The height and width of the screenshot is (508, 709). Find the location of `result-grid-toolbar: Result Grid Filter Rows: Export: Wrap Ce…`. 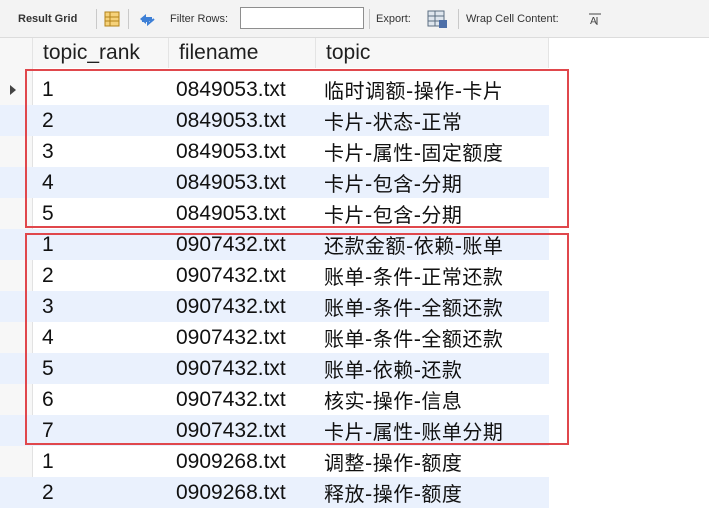

result-grid-toolbar: Result Grid Filter Rows: Export: Wrap Ce… is located at coordinates (354, 19).